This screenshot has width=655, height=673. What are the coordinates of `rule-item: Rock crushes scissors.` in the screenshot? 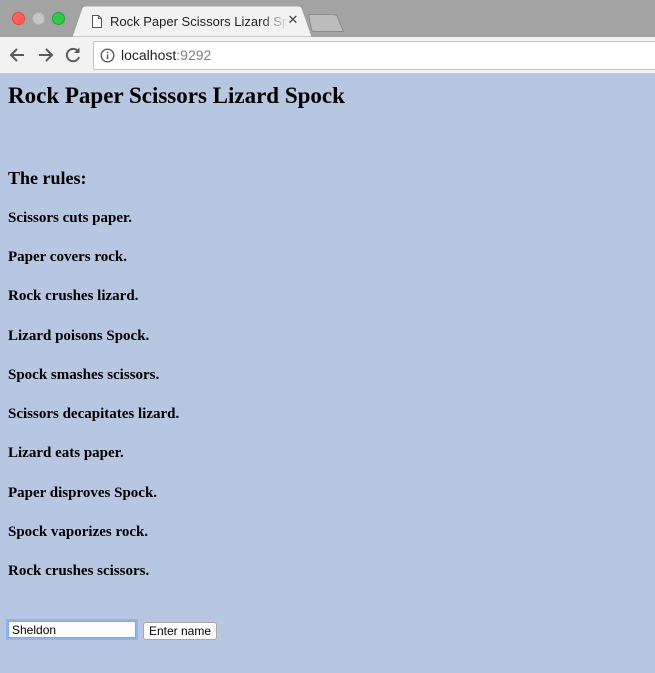 It's located at (79, 571).